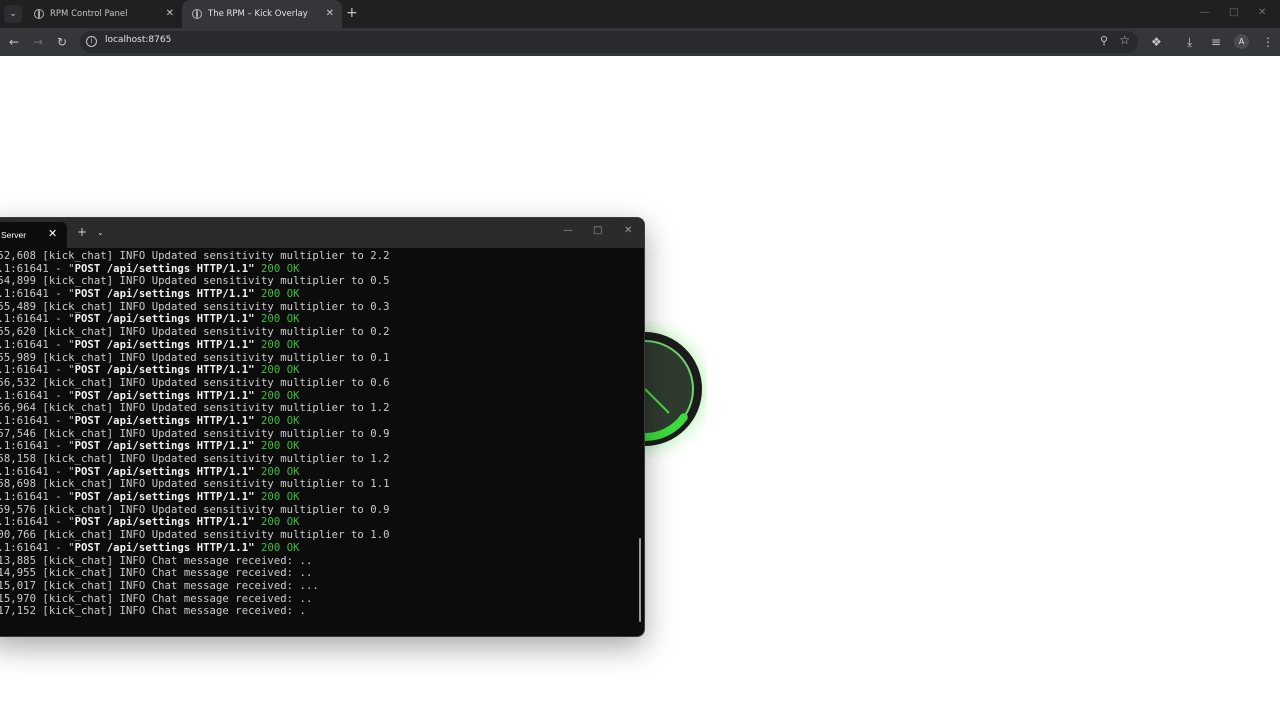 This screenshot has height=720, width=1280. I want to click on terminal-tab: Server ✕, so click(33, 235).